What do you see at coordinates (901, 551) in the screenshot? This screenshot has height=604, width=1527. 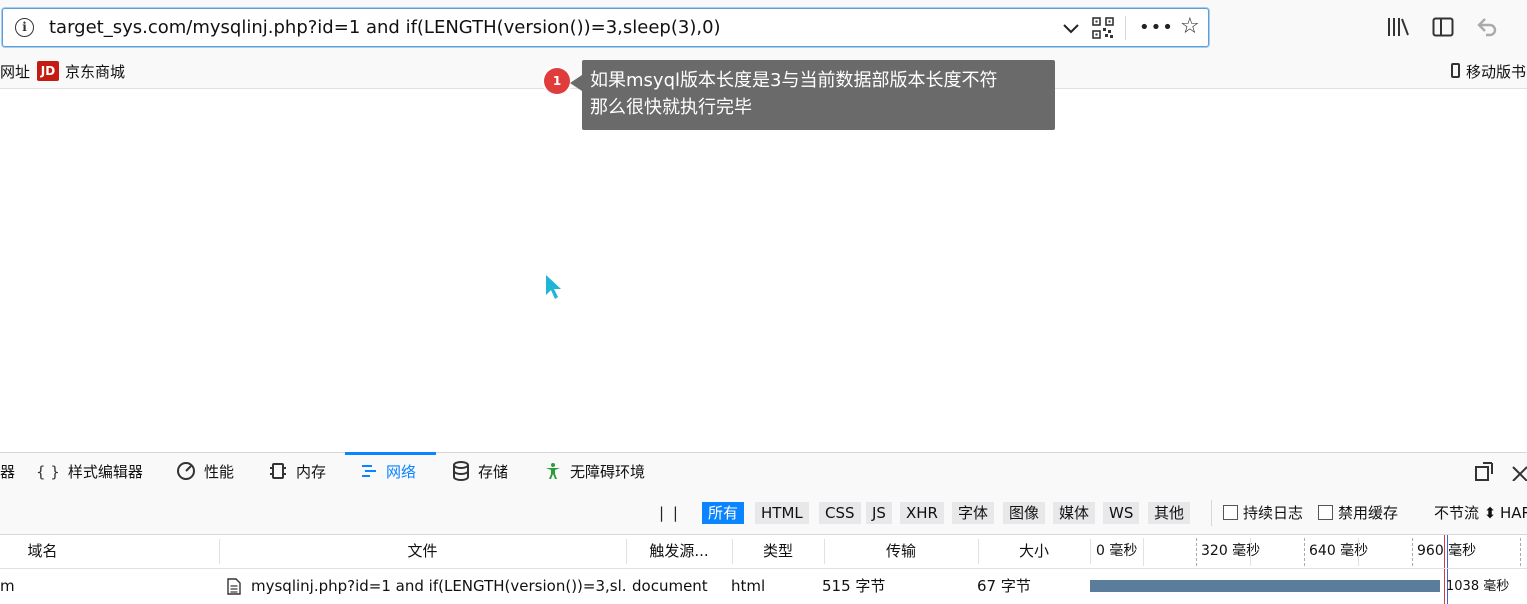 I see `column-transferred: 传输` at bounding box center [901, 551].